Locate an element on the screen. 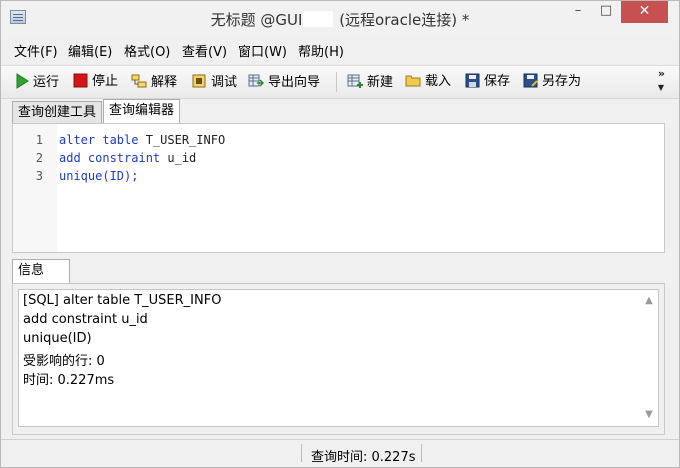  menu-view: 查看(V) is located at coordinates (204, 50).